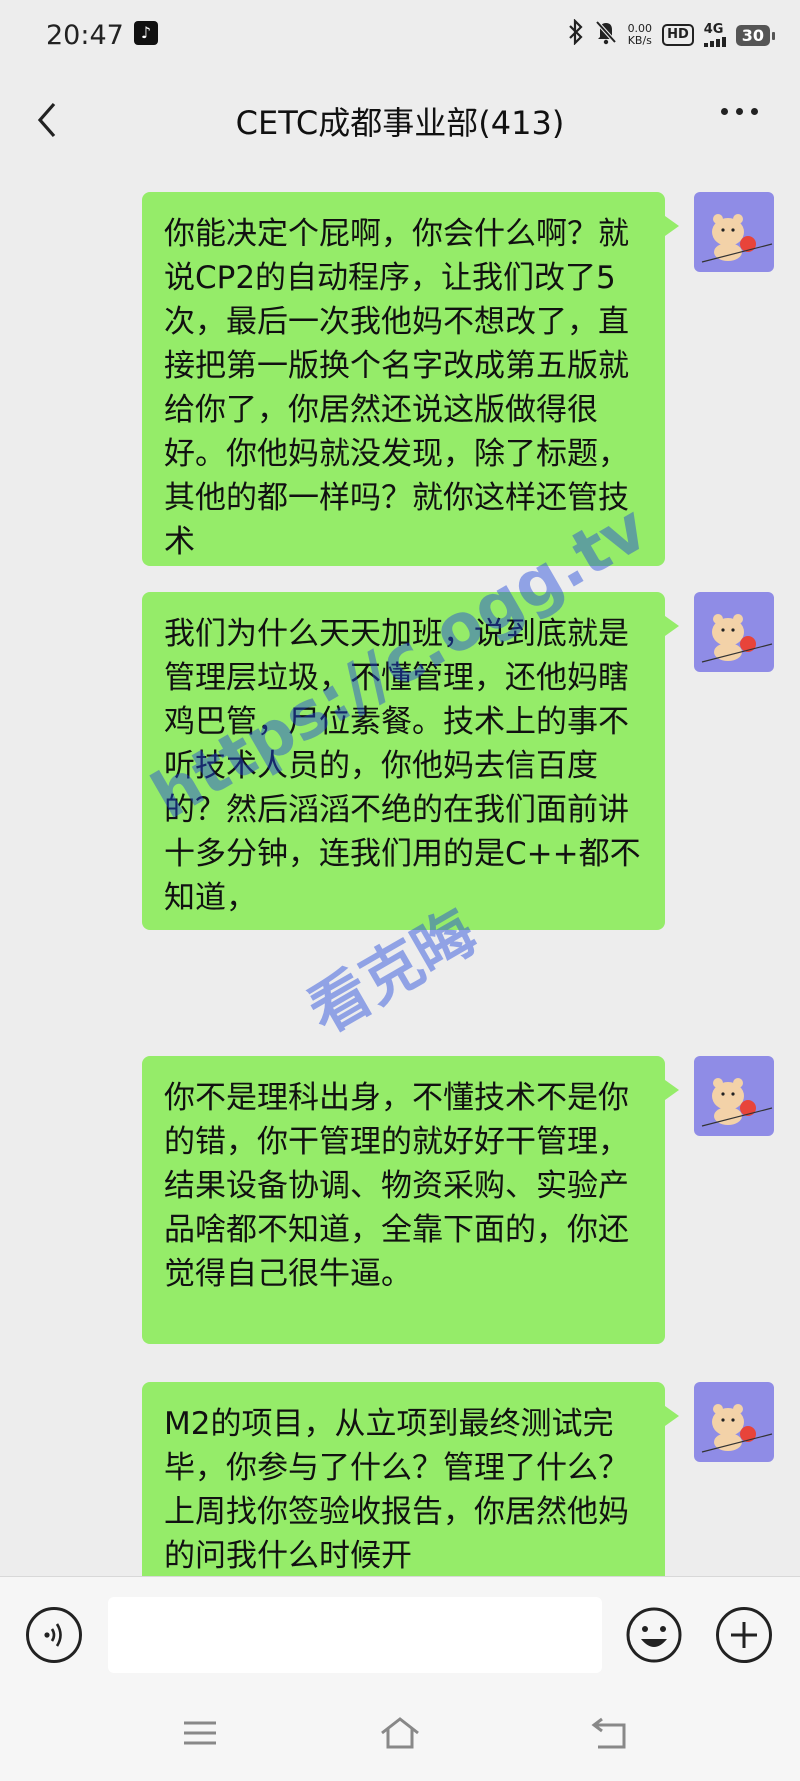  Describe the element at coordinates (400, 36) in the screenshot. I see `status-bar: 20:47 ♪ 0.00 KB/s HD 4G 30` at that location.